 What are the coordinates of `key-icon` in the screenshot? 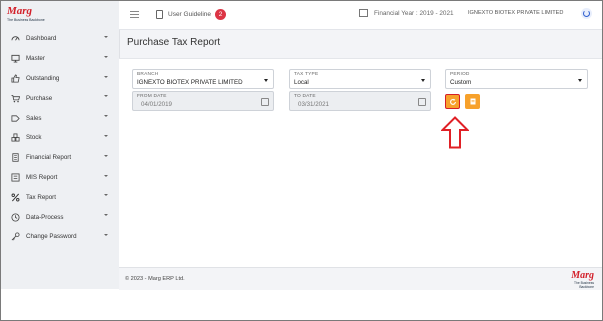 It's located at (15, 237).